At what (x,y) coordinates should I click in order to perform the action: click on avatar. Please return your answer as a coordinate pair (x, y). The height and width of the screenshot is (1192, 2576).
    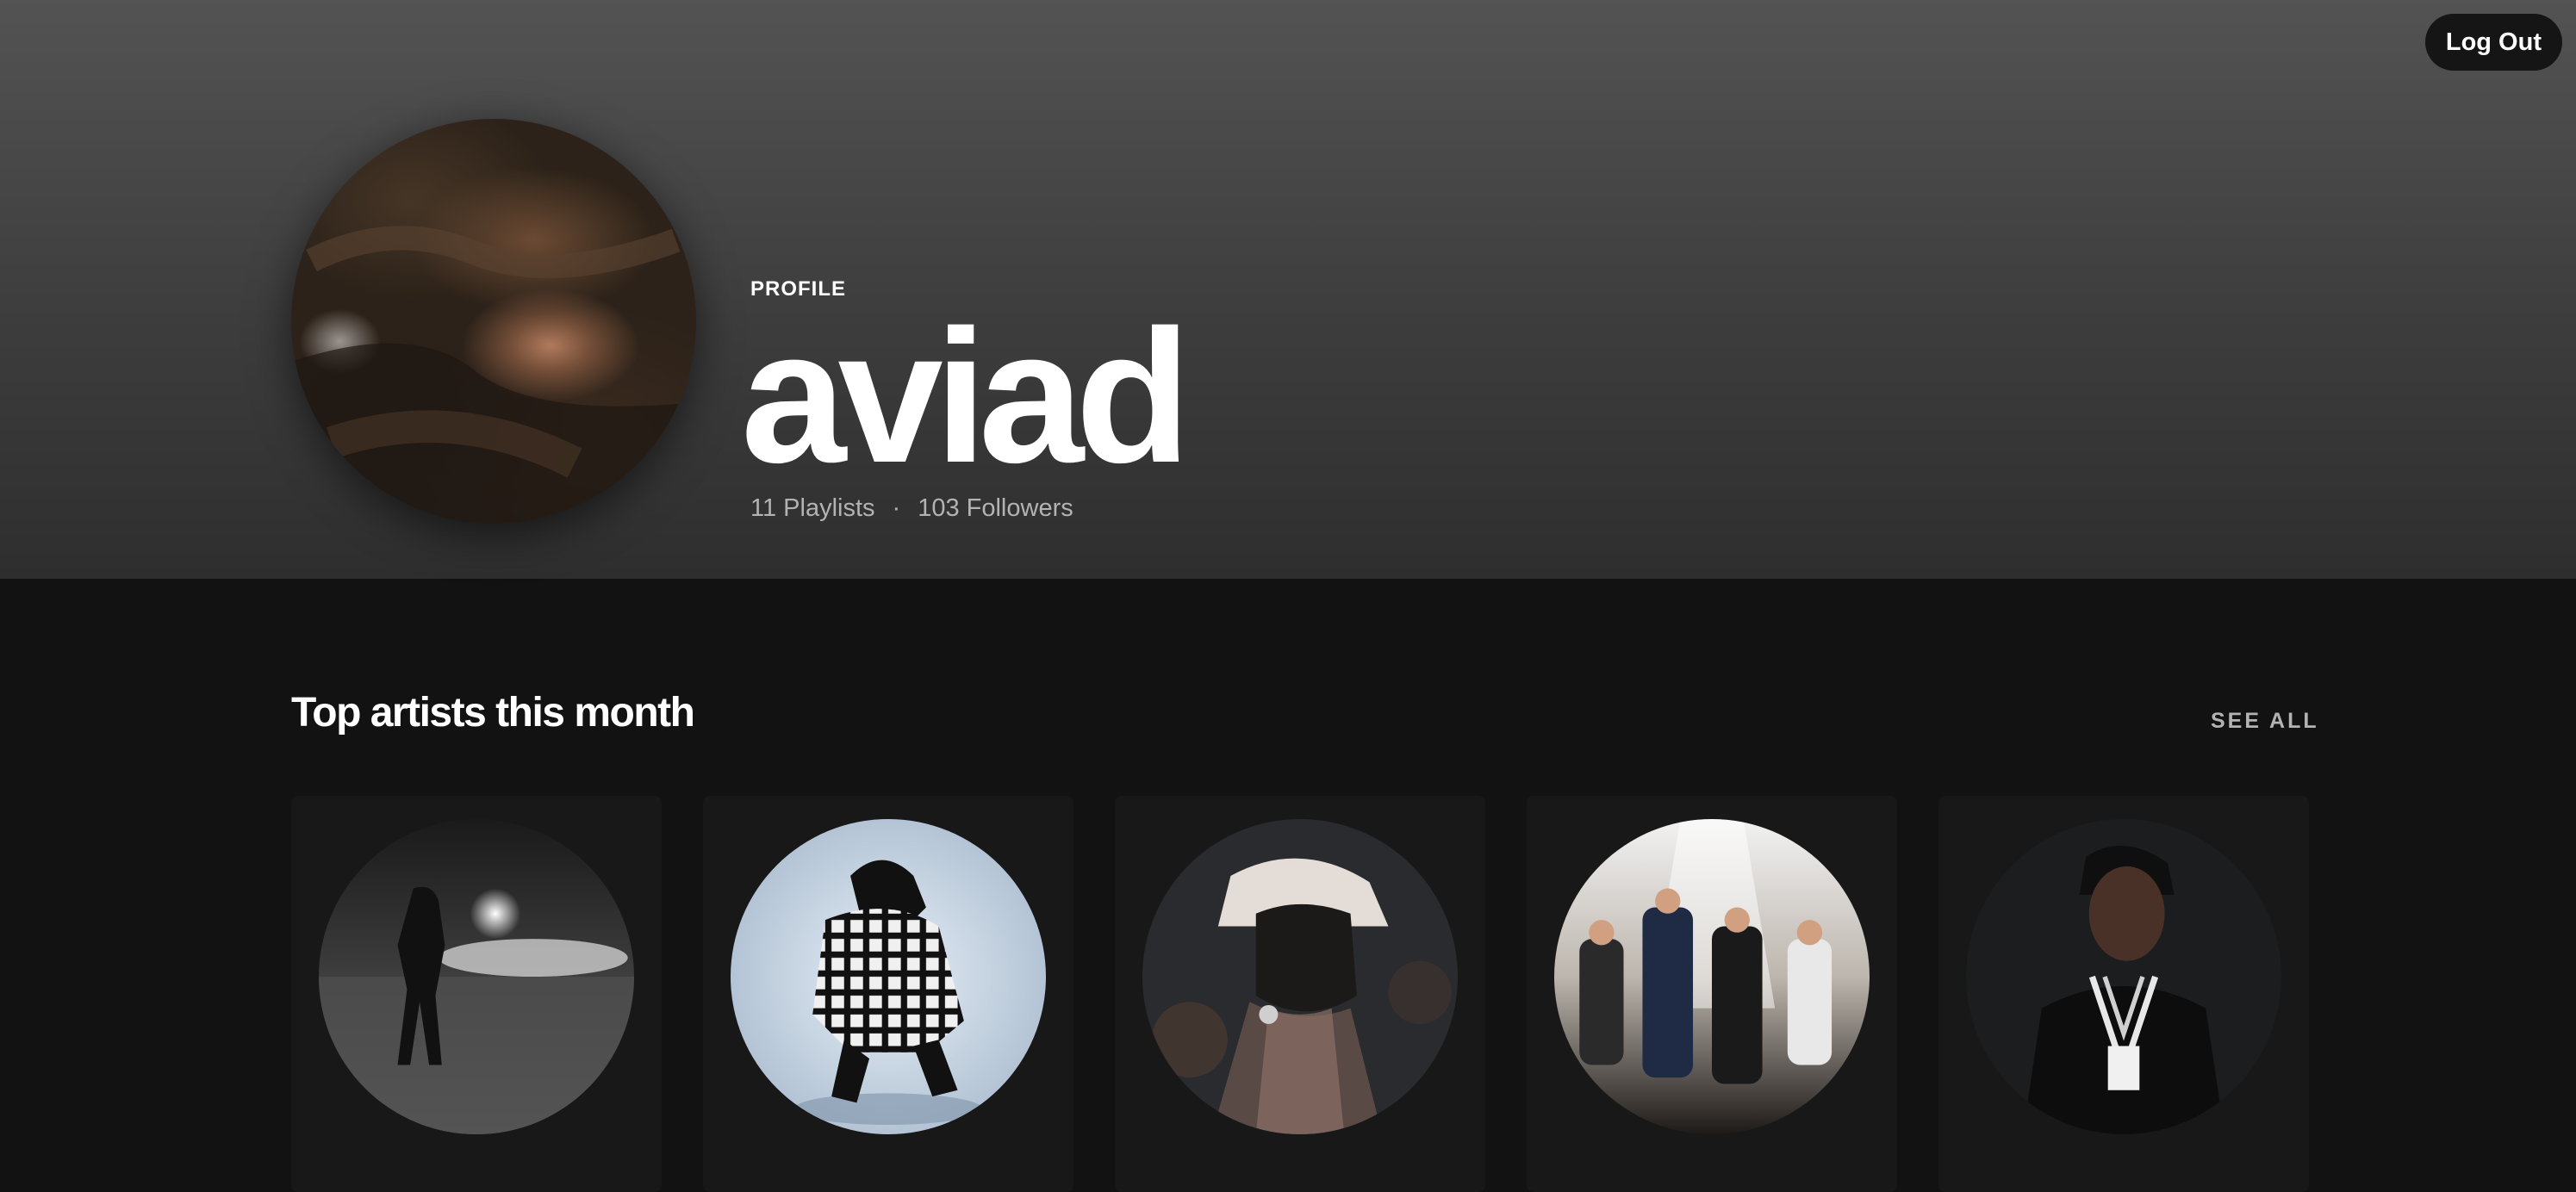
    Looking at the image, I should click on (493, 321).